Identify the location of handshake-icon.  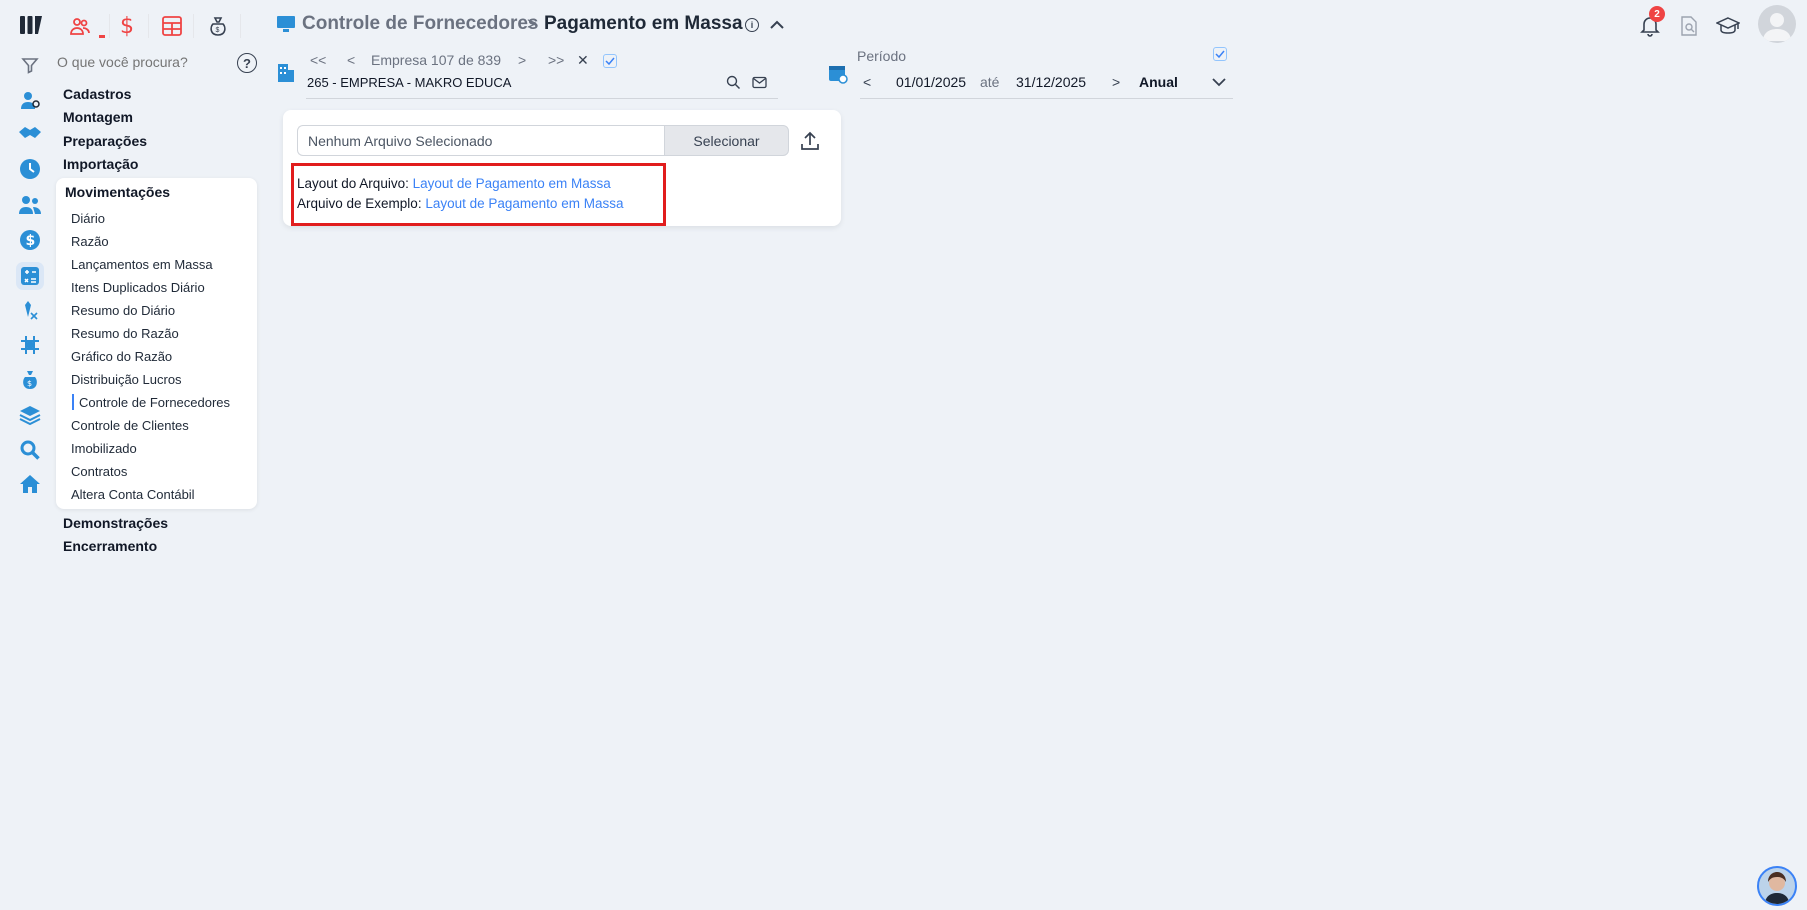
(30, 134).